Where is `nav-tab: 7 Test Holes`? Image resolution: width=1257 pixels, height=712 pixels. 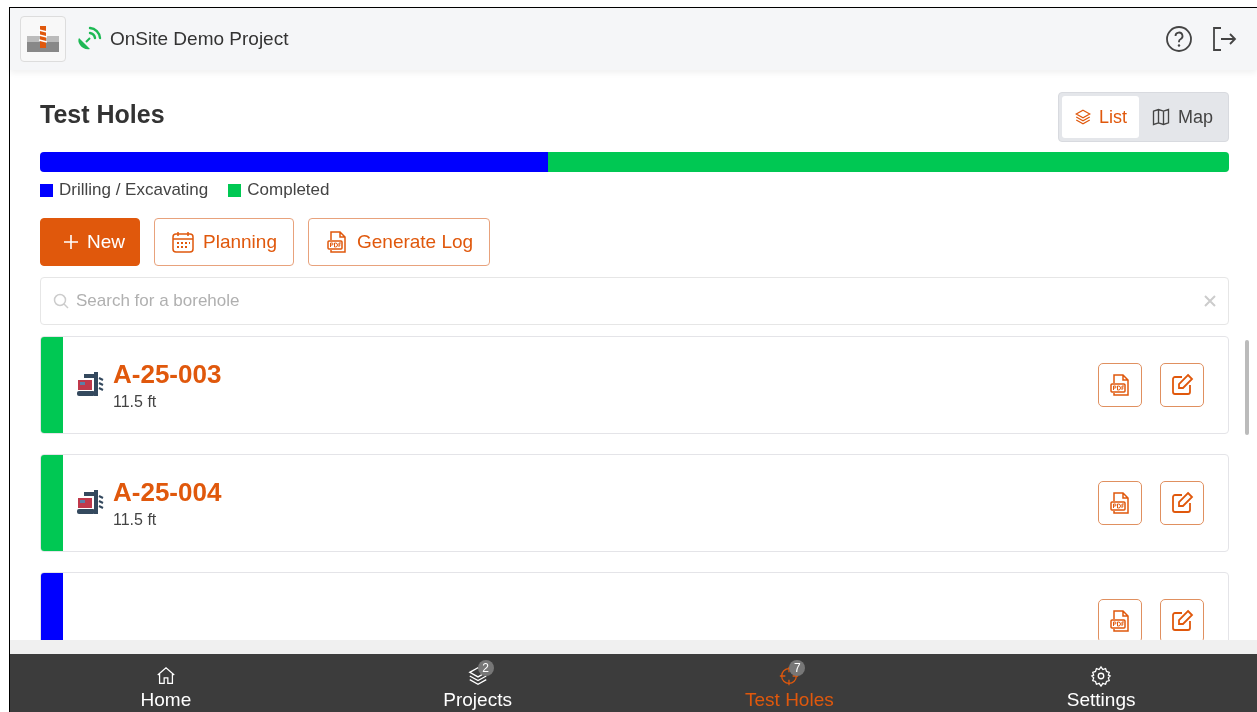
nav-tab: 7 Test Holes is located at coordinates (789, 683).